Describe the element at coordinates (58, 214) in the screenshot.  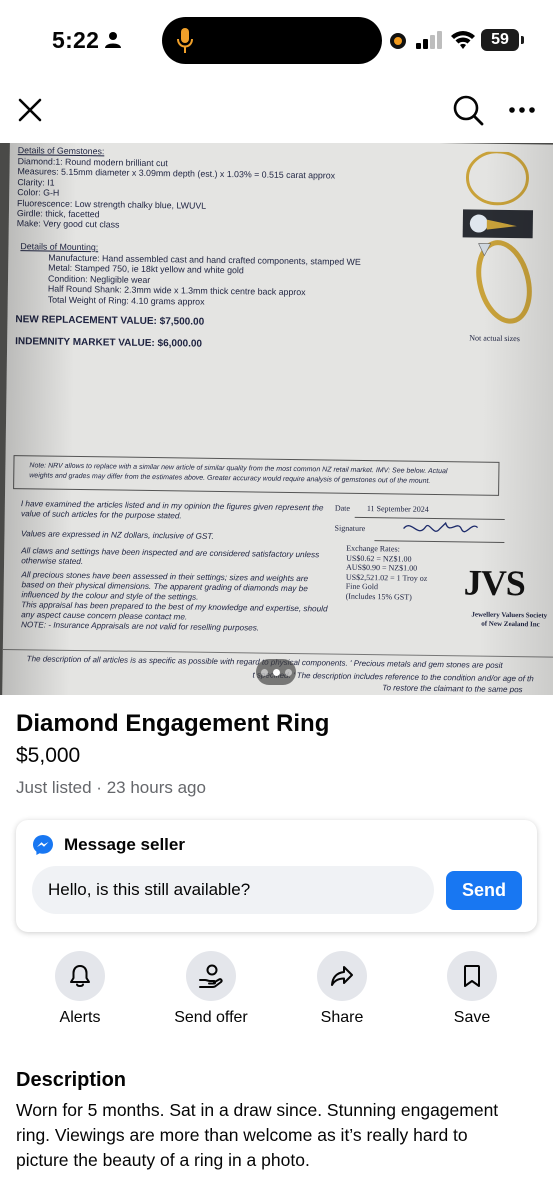
I see `doc-gem-line: Girdle: thick, facetted` at that location.